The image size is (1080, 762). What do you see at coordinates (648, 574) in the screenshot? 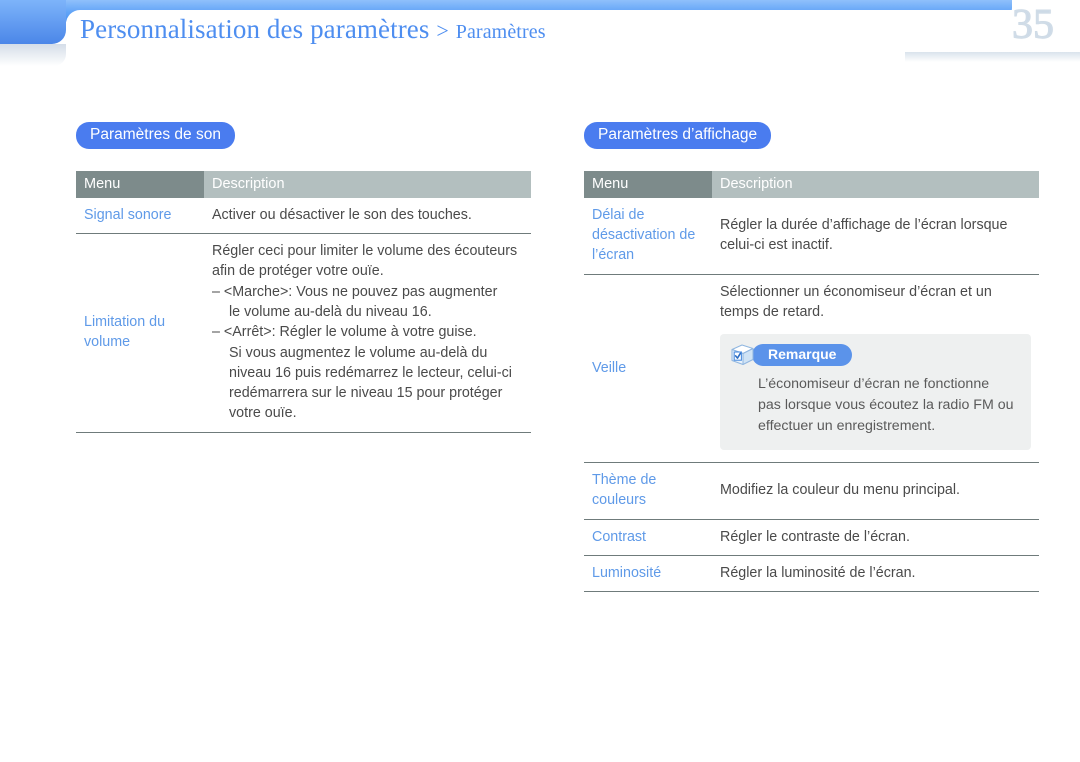
I see `menu-cell: Luminosité` at bounding box center [648, 574].